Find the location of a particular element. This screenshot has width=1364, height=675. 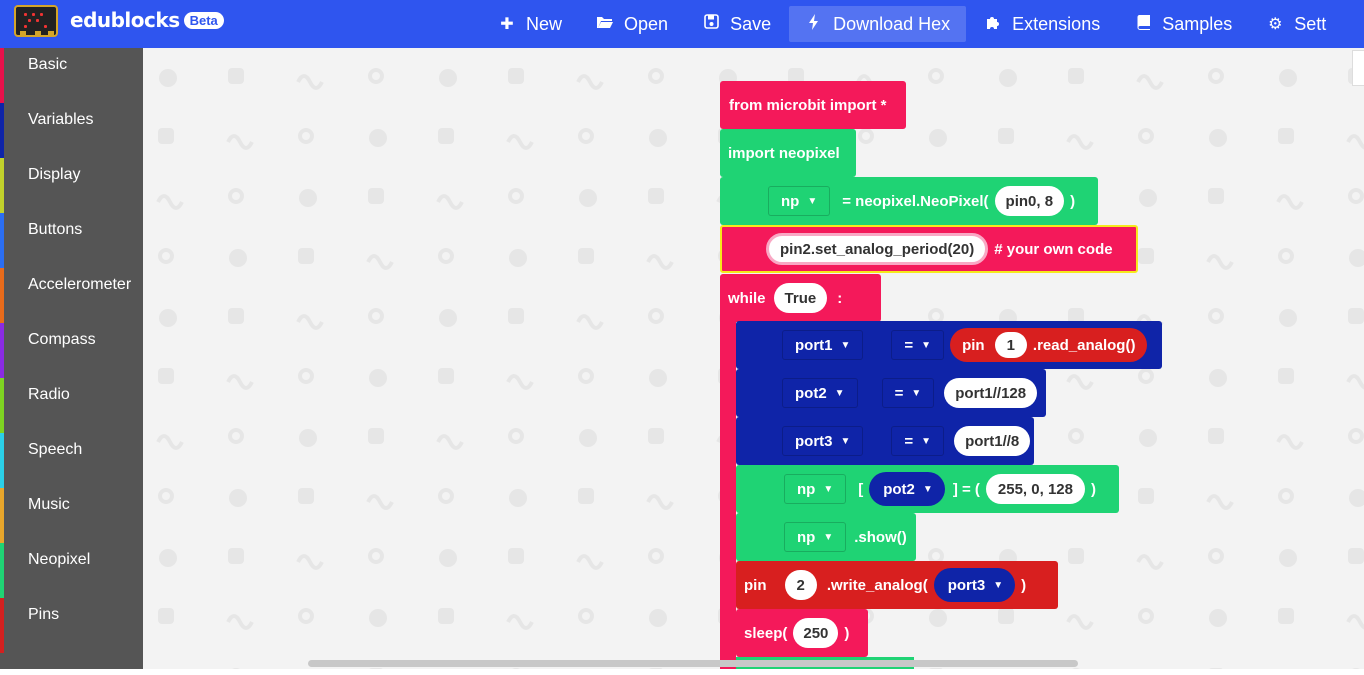

settings-label: Sett is located at coordinates (1310, 23).